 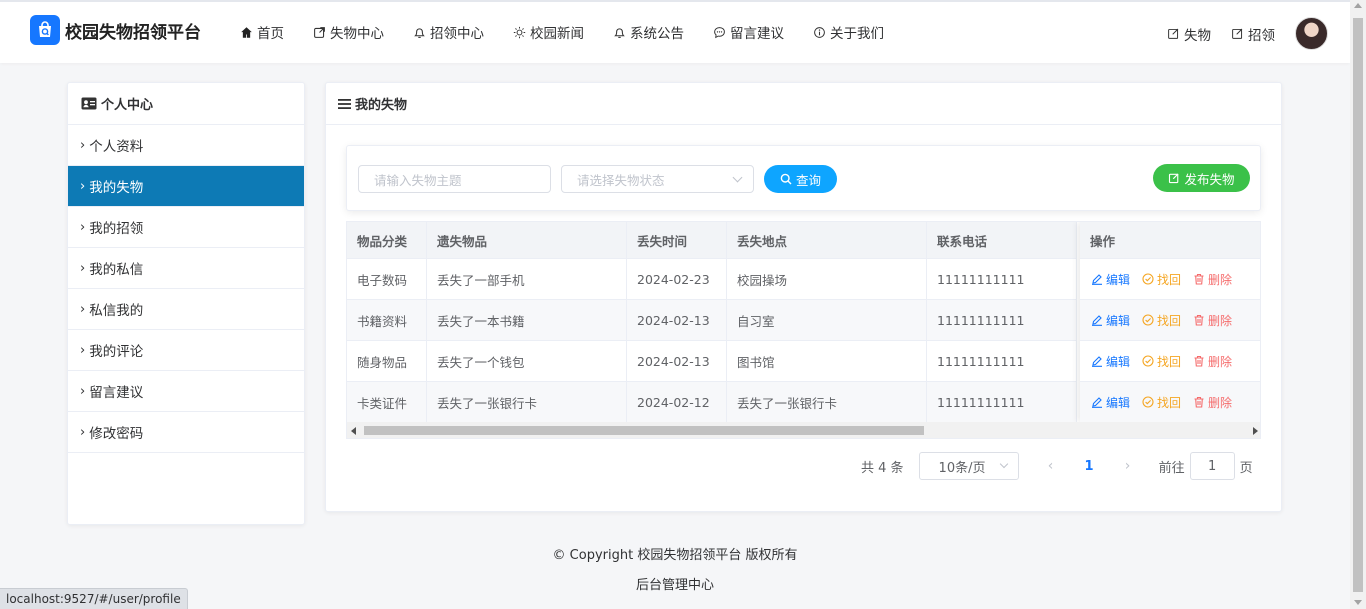 What do you see at coordinates (819, 32) in the screenshot?
I see `info-icon` at bounding box center [819, 32].